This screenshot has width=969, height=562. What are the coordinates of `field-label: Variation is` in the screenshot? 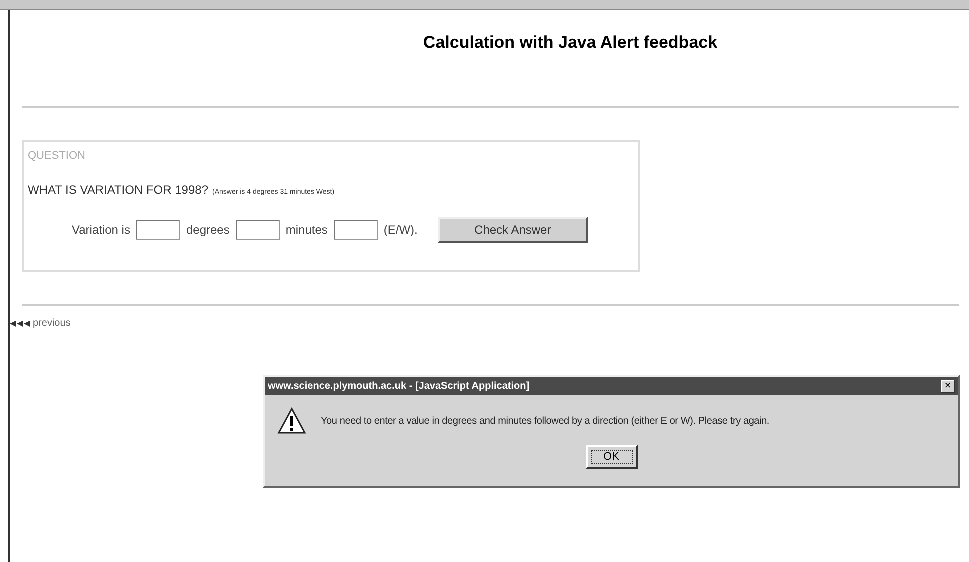 It's located at (101, 230).